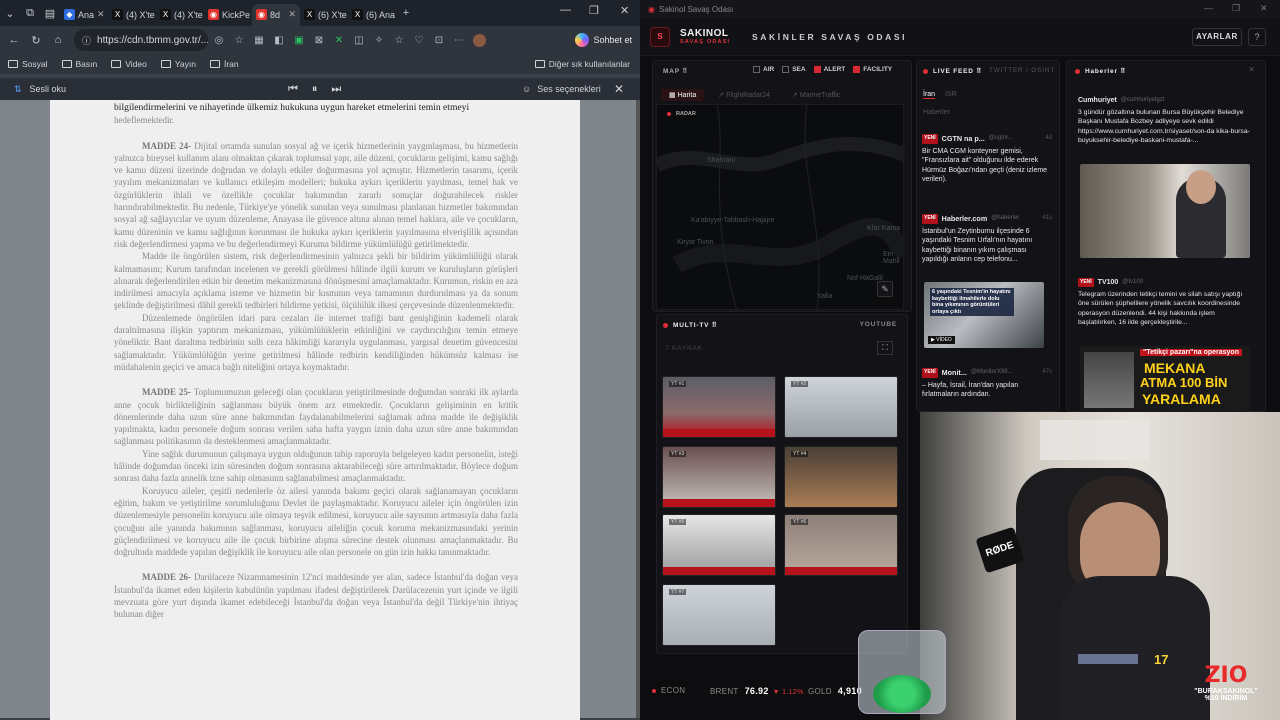  I want to click on tab-label: KickPe, so click(236, 14).